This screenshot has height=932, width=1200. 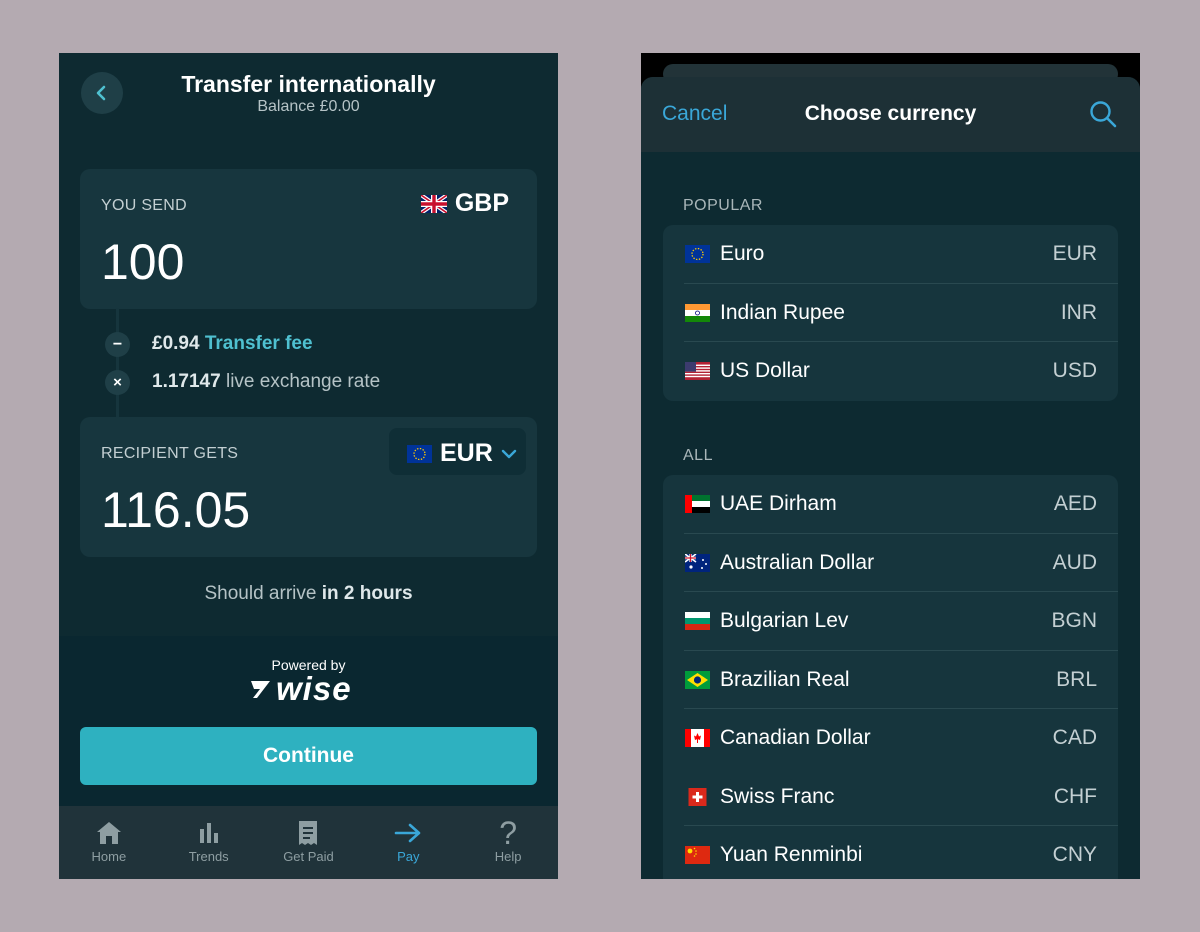 I want to click on currency-code: USD, so click(x=1074, y=371).